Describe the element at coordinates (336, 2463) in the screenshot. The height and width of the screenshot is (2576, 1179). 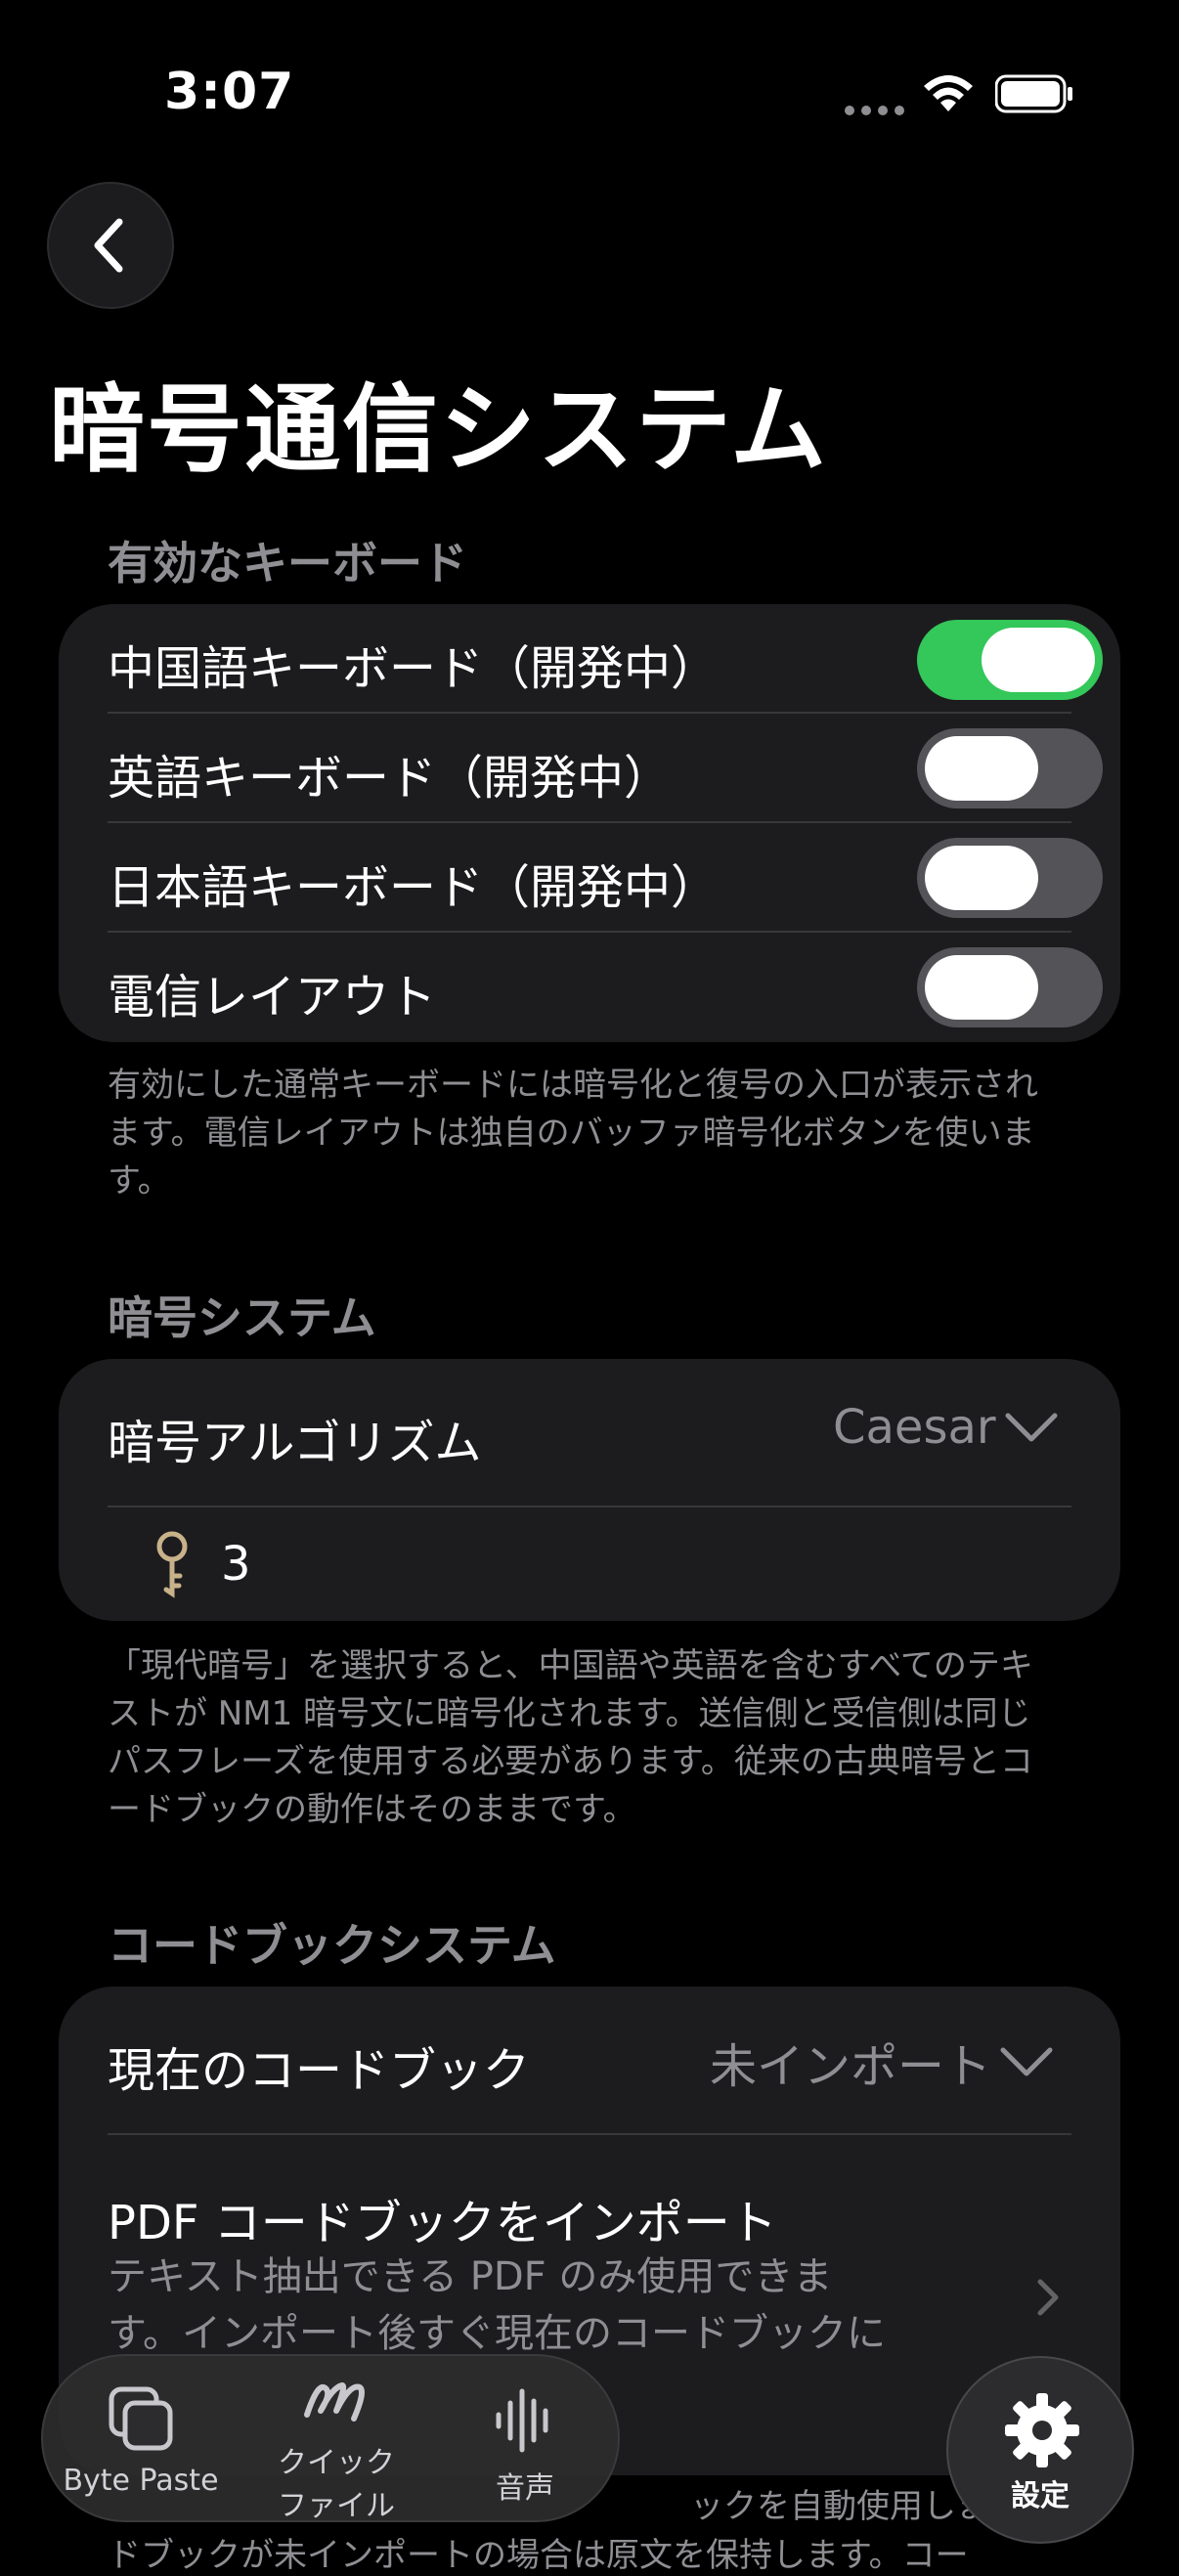
I see `tab-label: クイック` at that location.